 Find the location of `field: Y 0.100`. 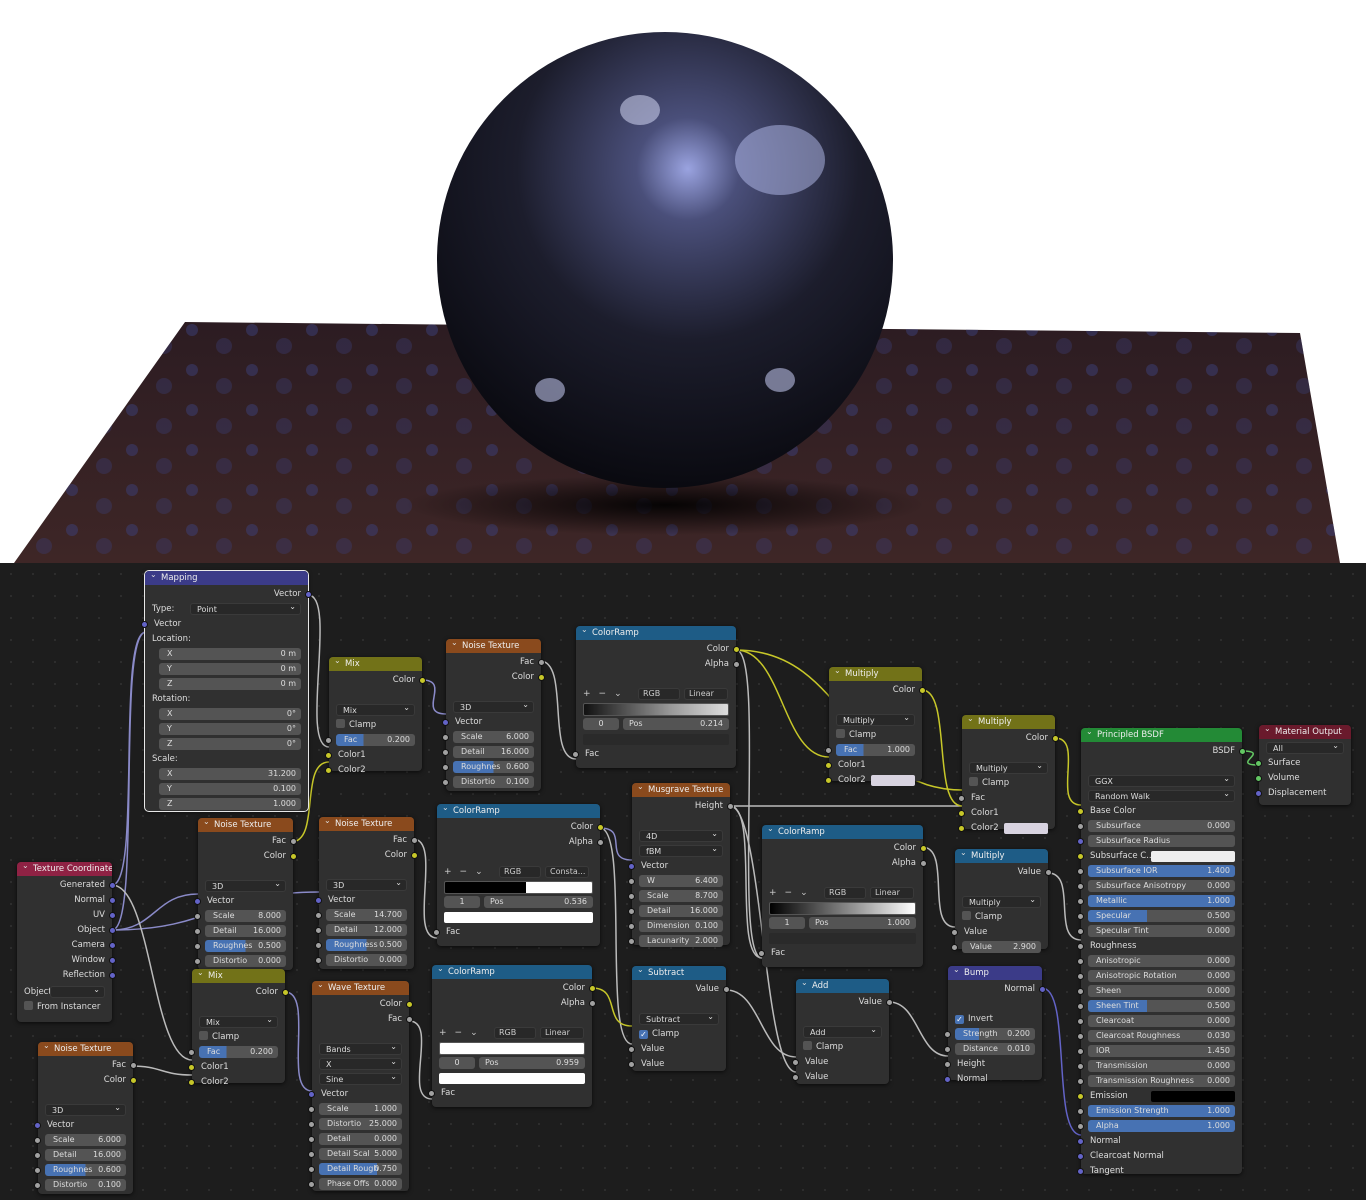

field: Y 0.100 is located at coordinates (230, 789).